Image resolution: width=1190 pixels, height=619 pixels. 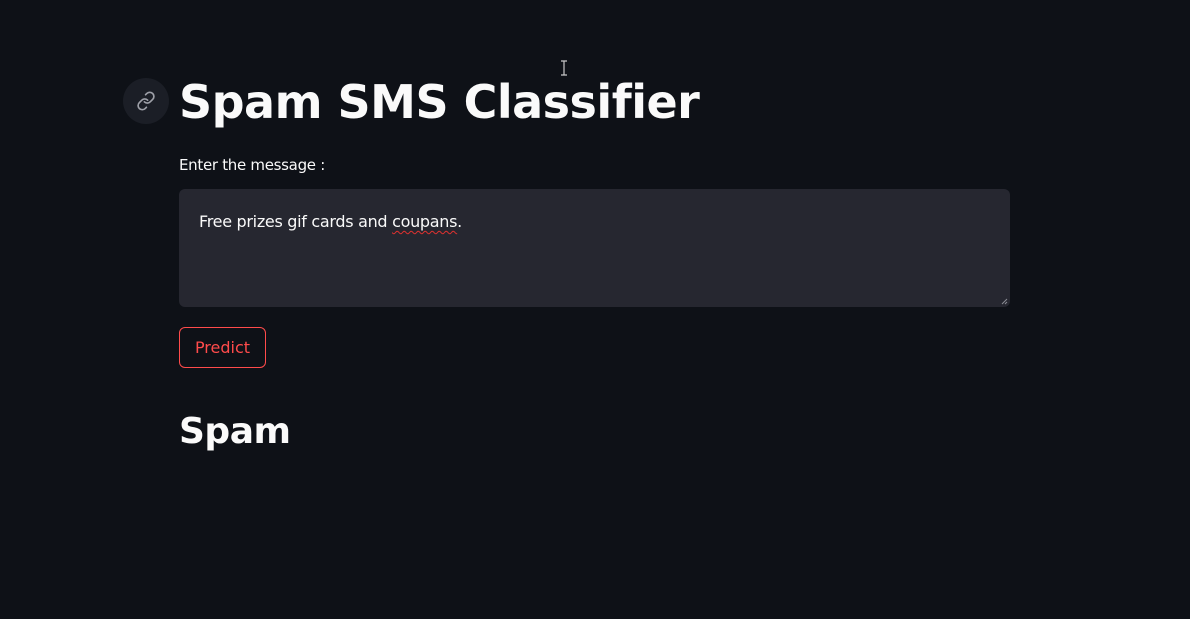 I want to click on link-icon, so click(x=146, y=101).